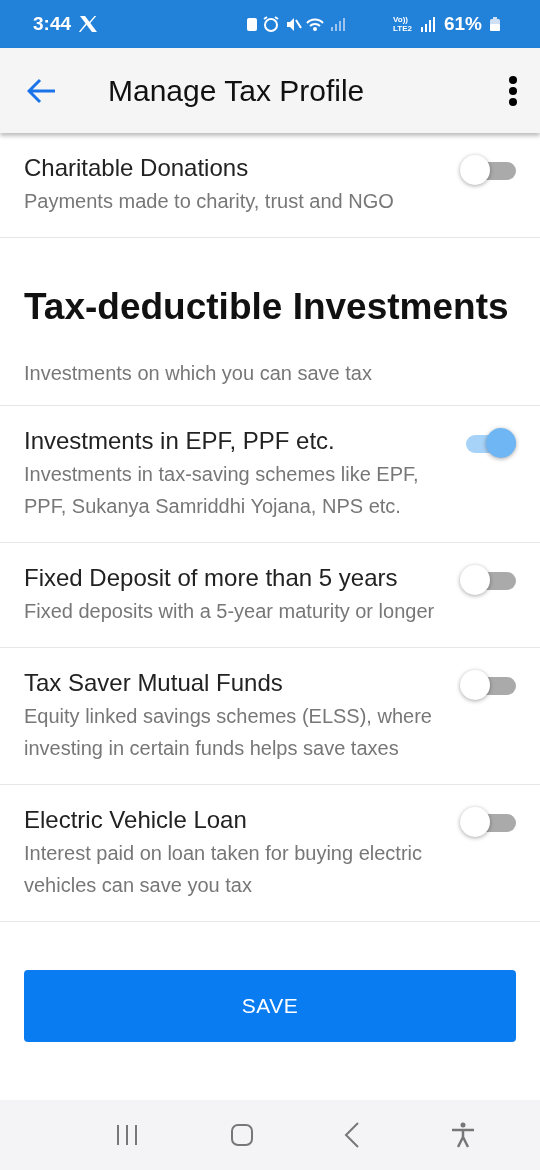 The image size is (540, 1170). What do you see at coordinates (211, 578) in the screenshot?
I see `setting-title: Fixed Deposit of more than 5 years` at bounding box center [211, 578].